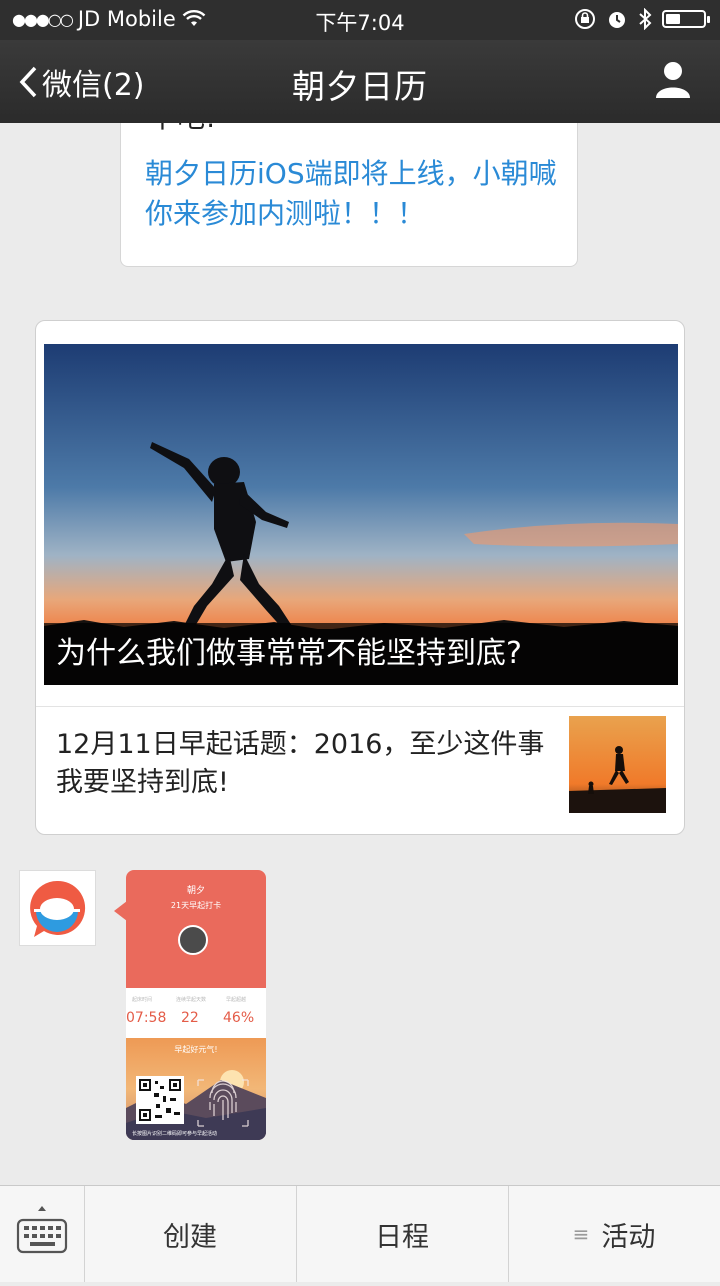 This screenshot has height=1286, width=720. Describe the element at coordinates (236, 1000) in the screenshot. I see `stat-label: 早起超越` at that location.